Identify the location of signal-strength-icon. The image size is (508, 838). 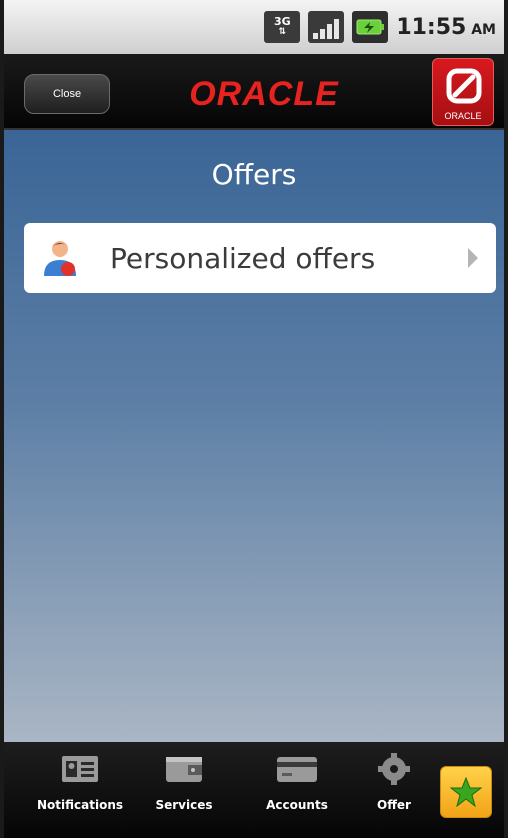
(326, 27).